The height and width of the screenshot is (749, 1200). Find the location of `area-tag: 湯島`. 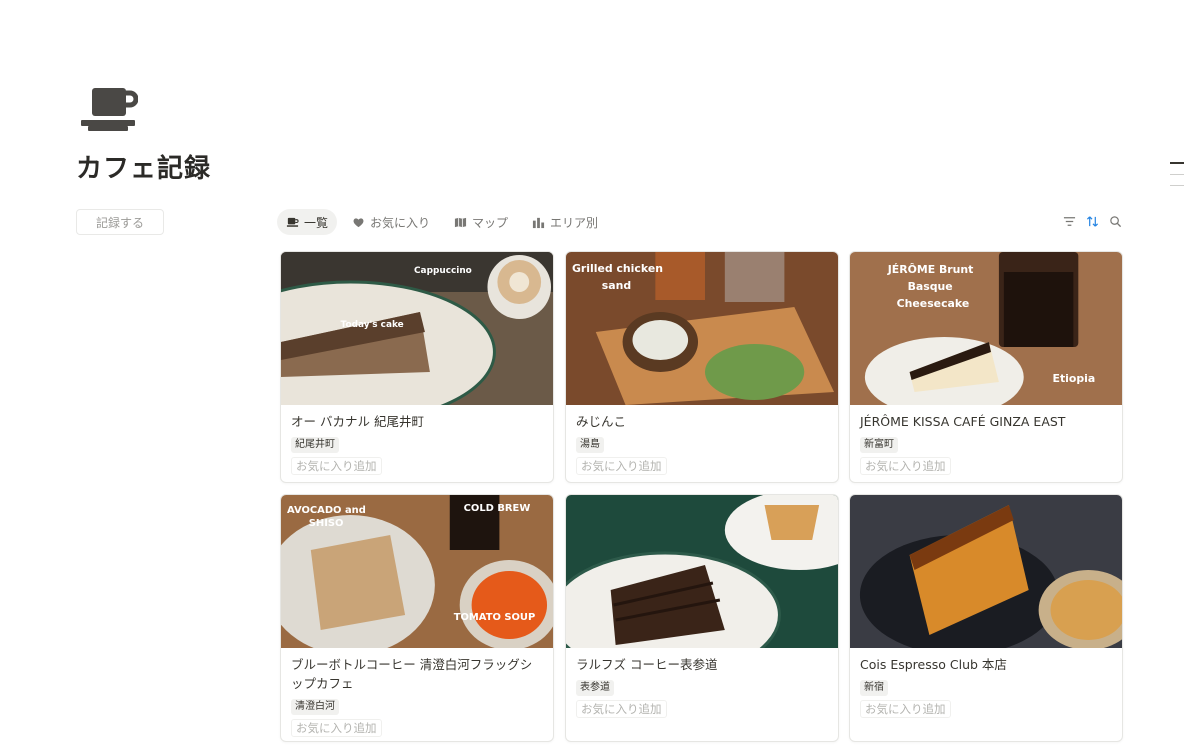

area-tag: 湯島 is located at coordinates (590, 445).